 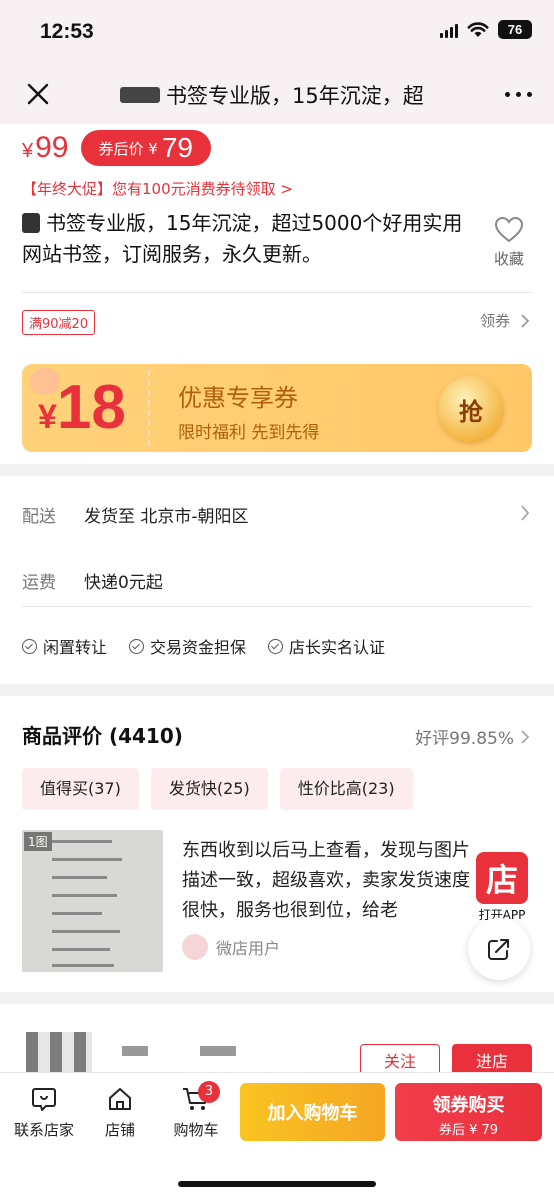 What do you see at coordinates (509, 229) in the screenshot?
I see `heart-icon` at bounding box center [509, 229].